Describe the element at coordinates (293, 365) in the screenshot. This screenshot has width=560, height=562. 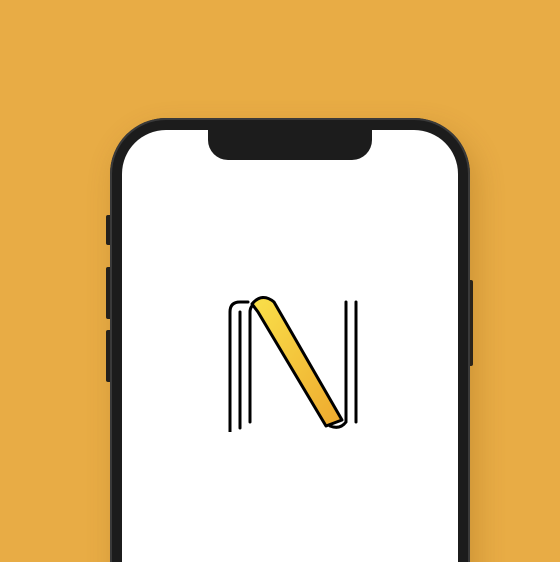
I see `n-logo-icon` at that location.